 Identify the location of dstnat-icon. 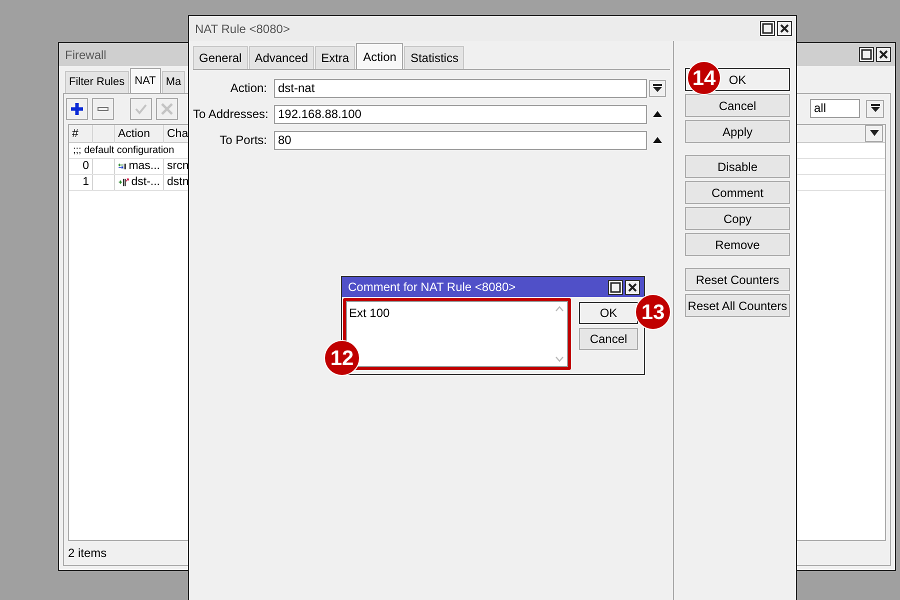
(124, 182).